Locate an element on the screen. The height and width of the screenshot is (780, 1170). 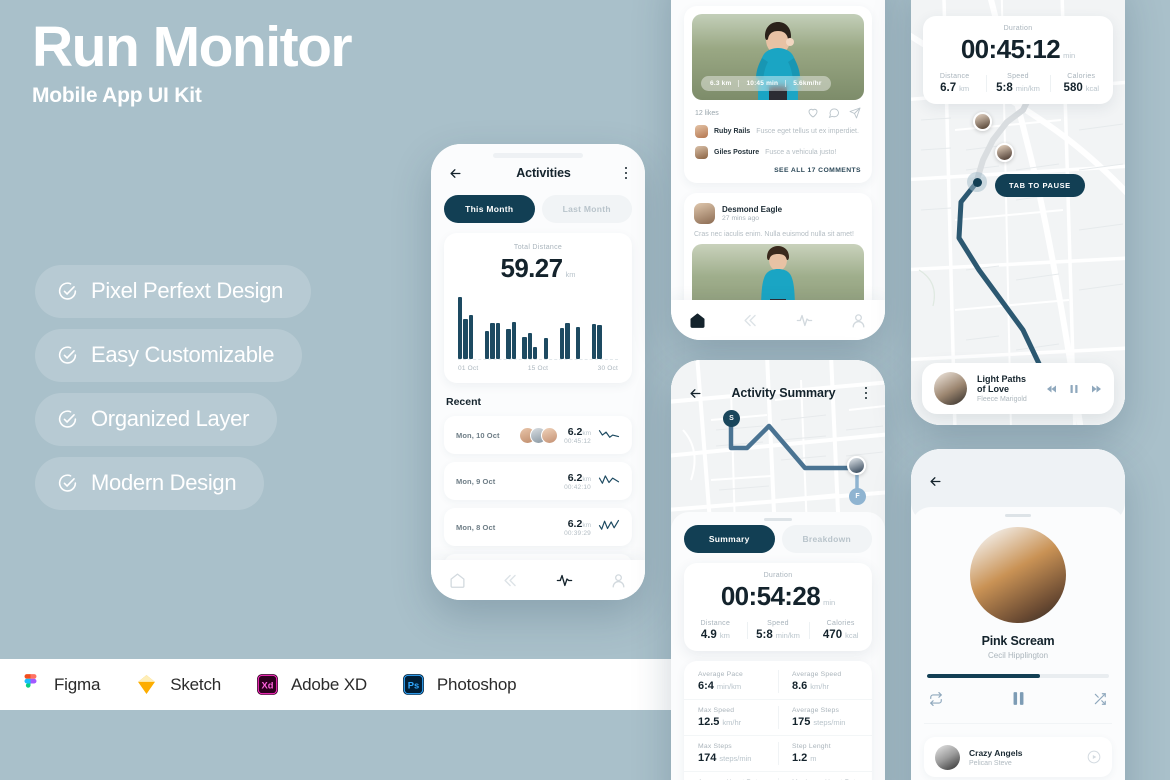
stat-value: 5:8 is located at coordinates (1004, 88).